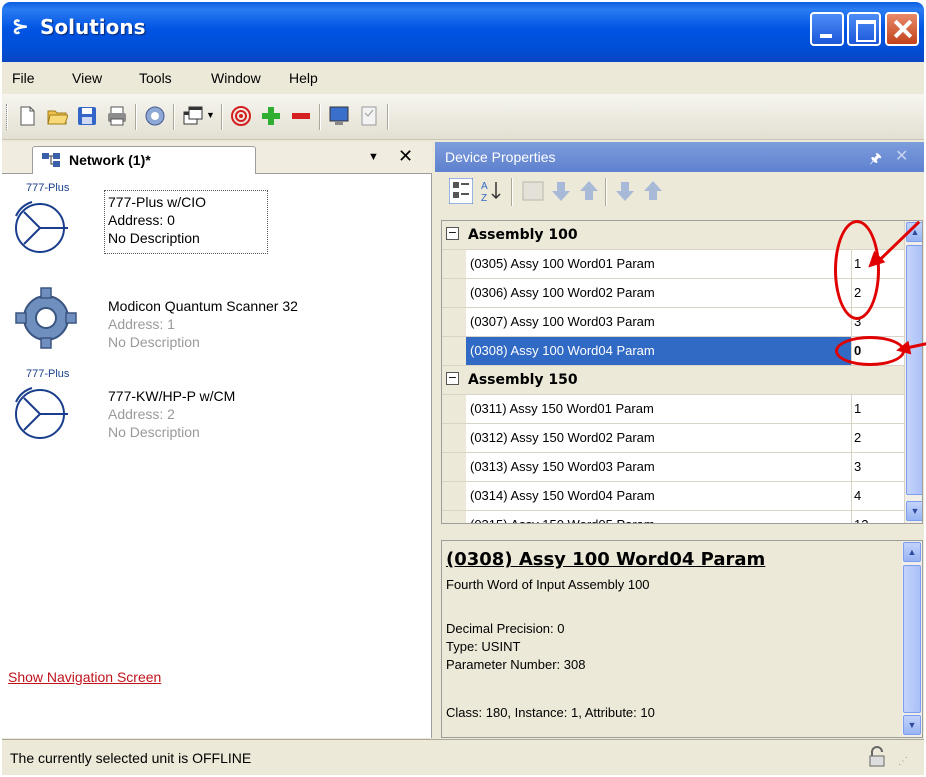  Describe the element at coordinates (155, 116) in the screenshot. I see `connect-icon` at that location.